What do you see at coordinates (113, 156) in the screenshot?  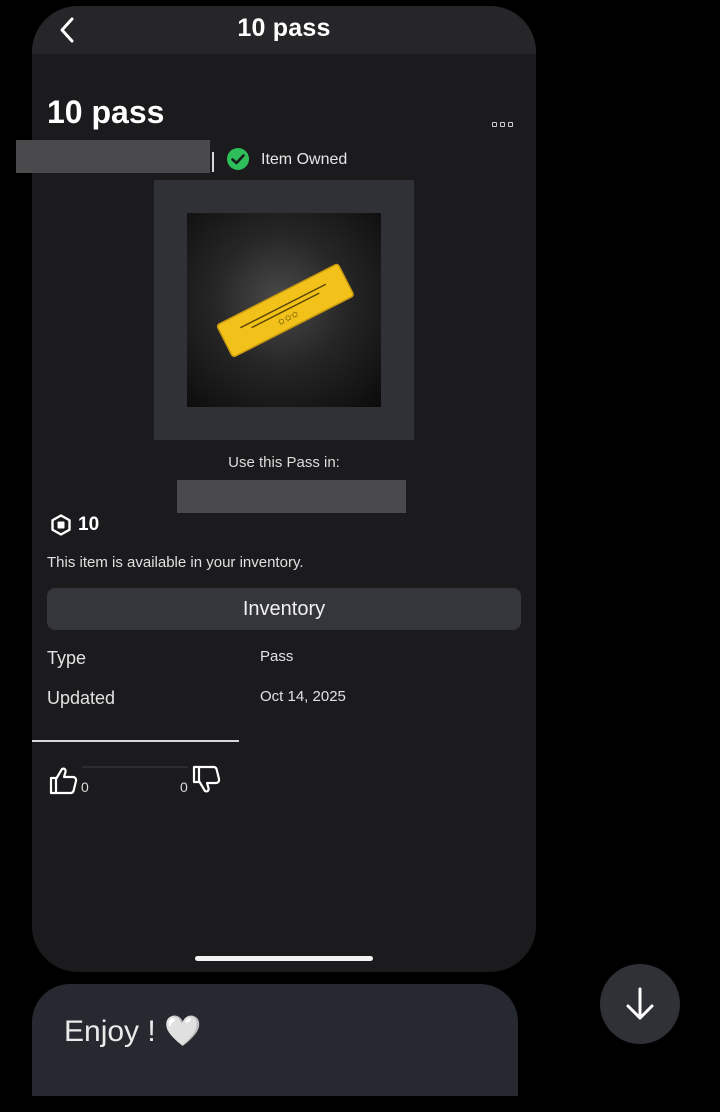 I see `creator-name-redacted` at bounding box center [113, 156].